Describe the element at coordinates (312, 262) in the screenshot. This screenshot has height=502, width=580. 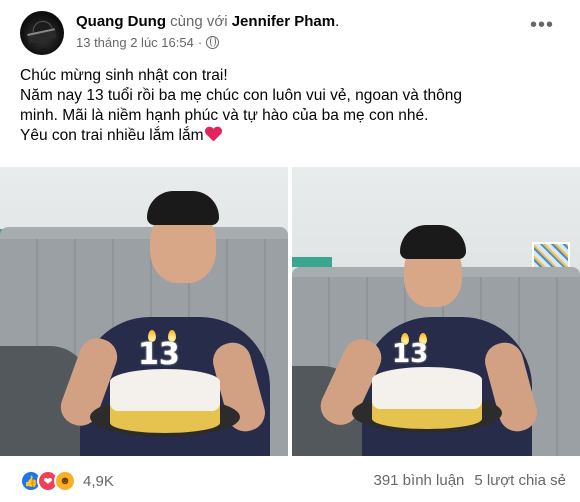
I see `shelf-shape` at that location.